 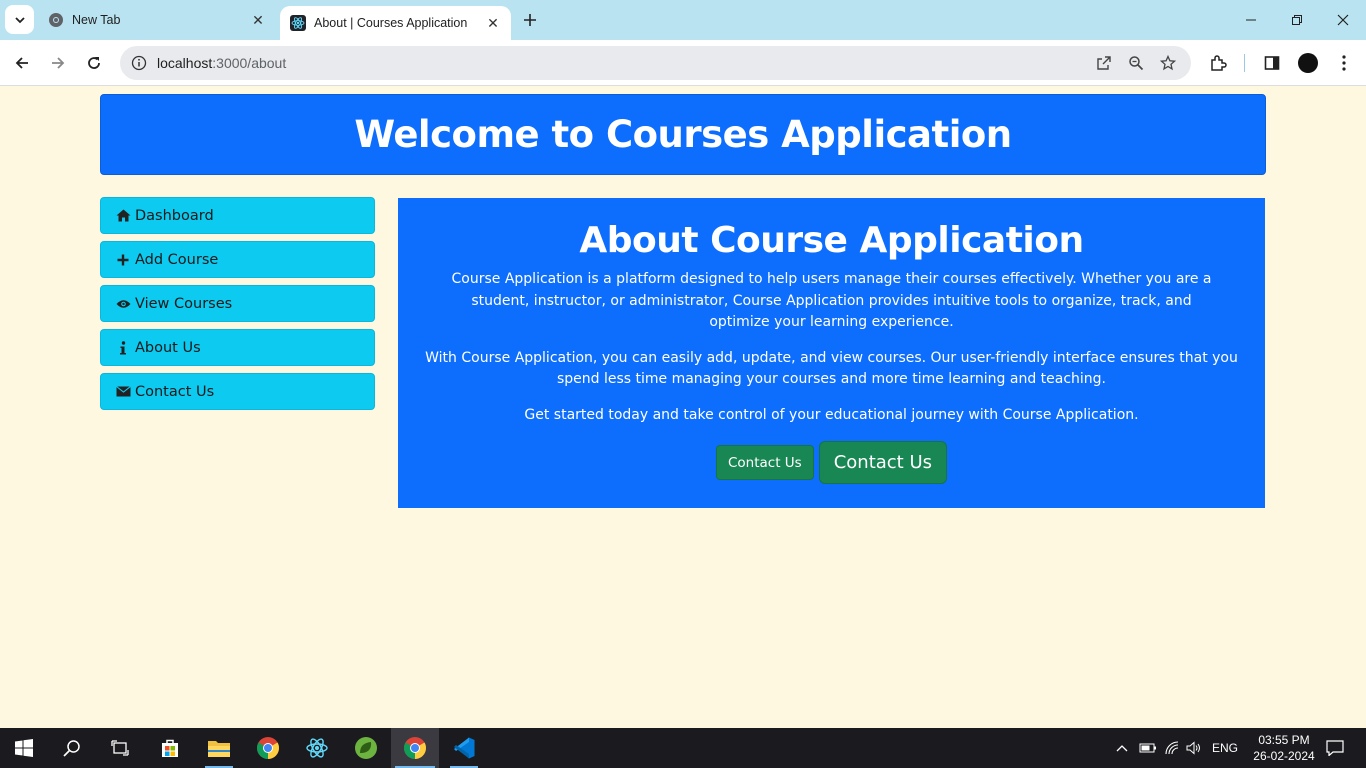 I want to click on browser-tabstrip: New Tab ✕ About | Courses Application ✕, so click(x=683, y=20).